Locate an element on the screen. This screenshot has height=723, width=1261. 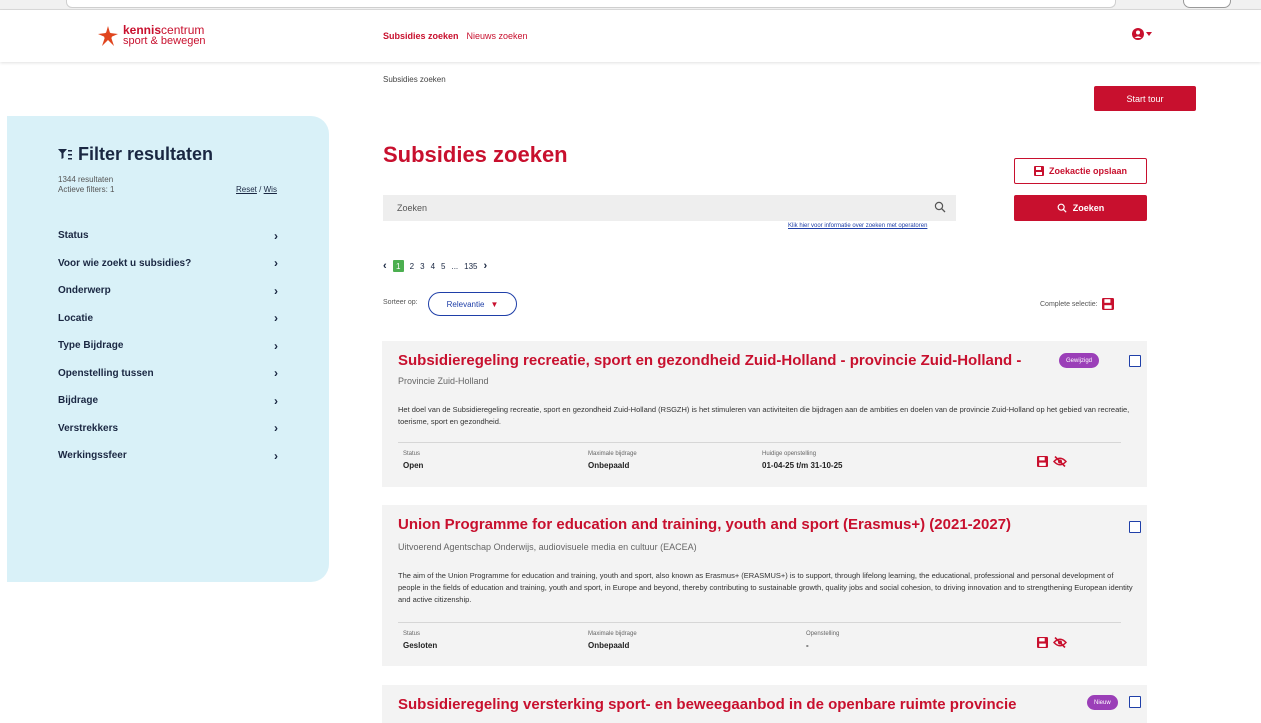
filter-label: Werkingssfeer is located at coordinates (92, 456).